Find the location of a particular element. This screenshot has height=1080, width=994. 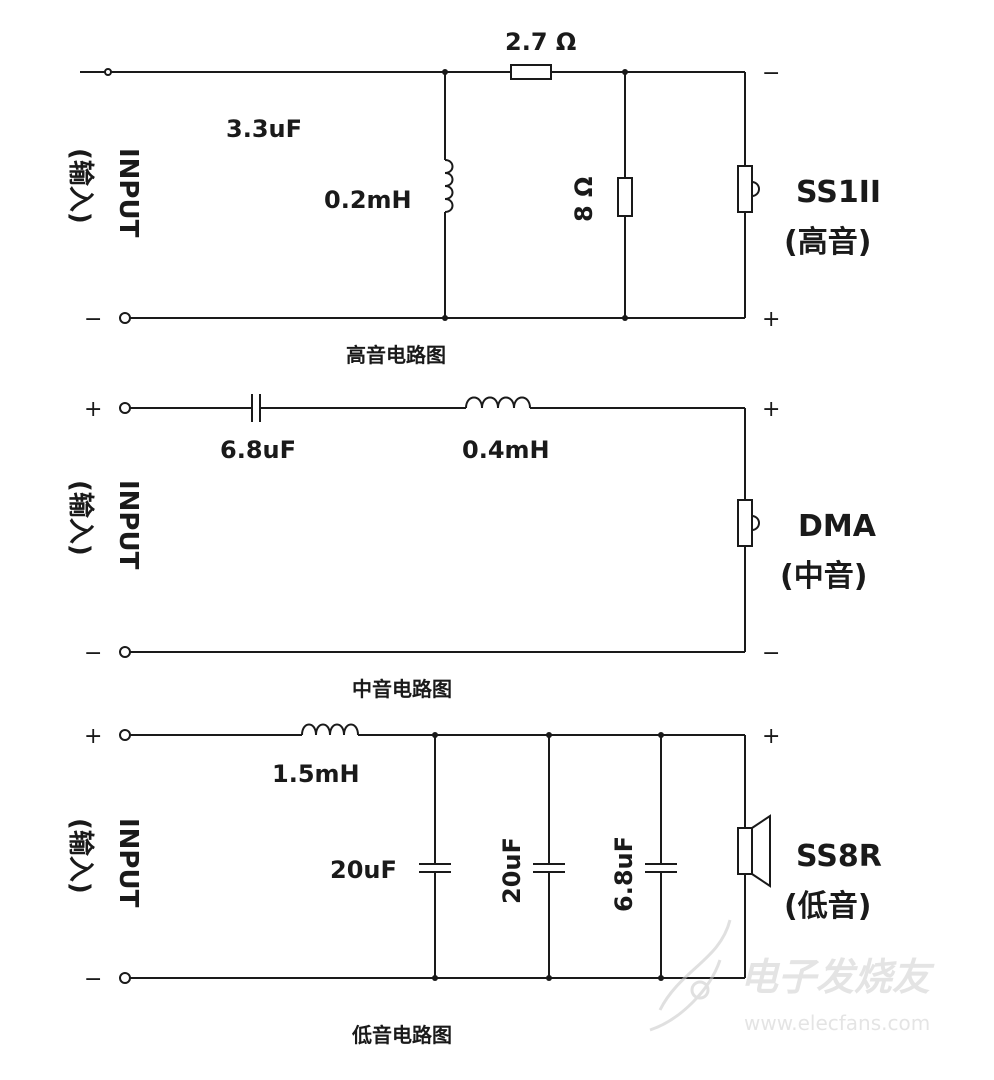

watermark-text: 电子发烧友 is located at coordinates (837, 977).